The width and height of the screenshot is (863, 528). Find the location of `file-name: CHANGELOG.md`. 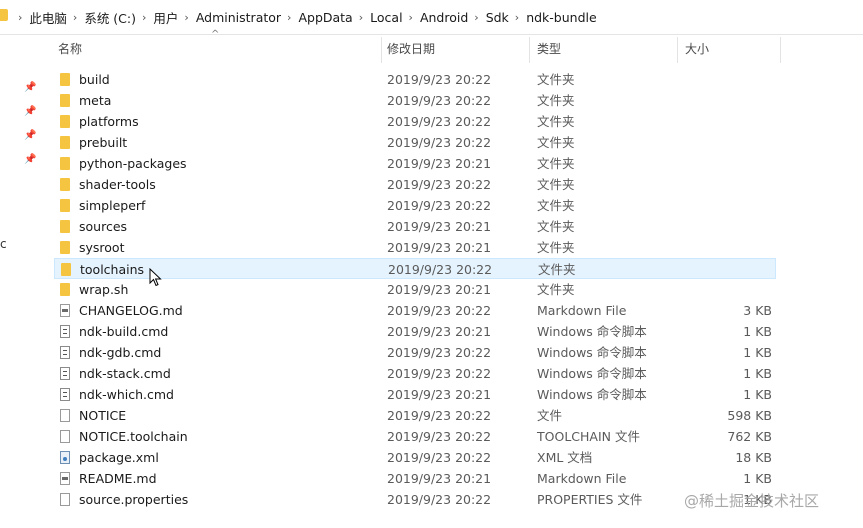

file-name: CHANGELOG.md is located at coordinates (131, 310).